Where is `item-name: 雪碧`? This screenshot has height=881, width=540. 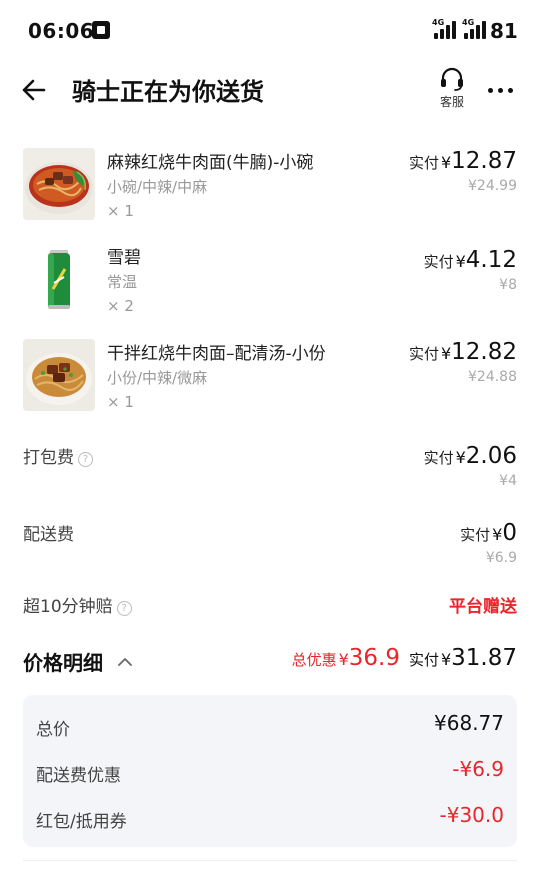 item-name: 雪碧 is located at coordinates (124, 258).